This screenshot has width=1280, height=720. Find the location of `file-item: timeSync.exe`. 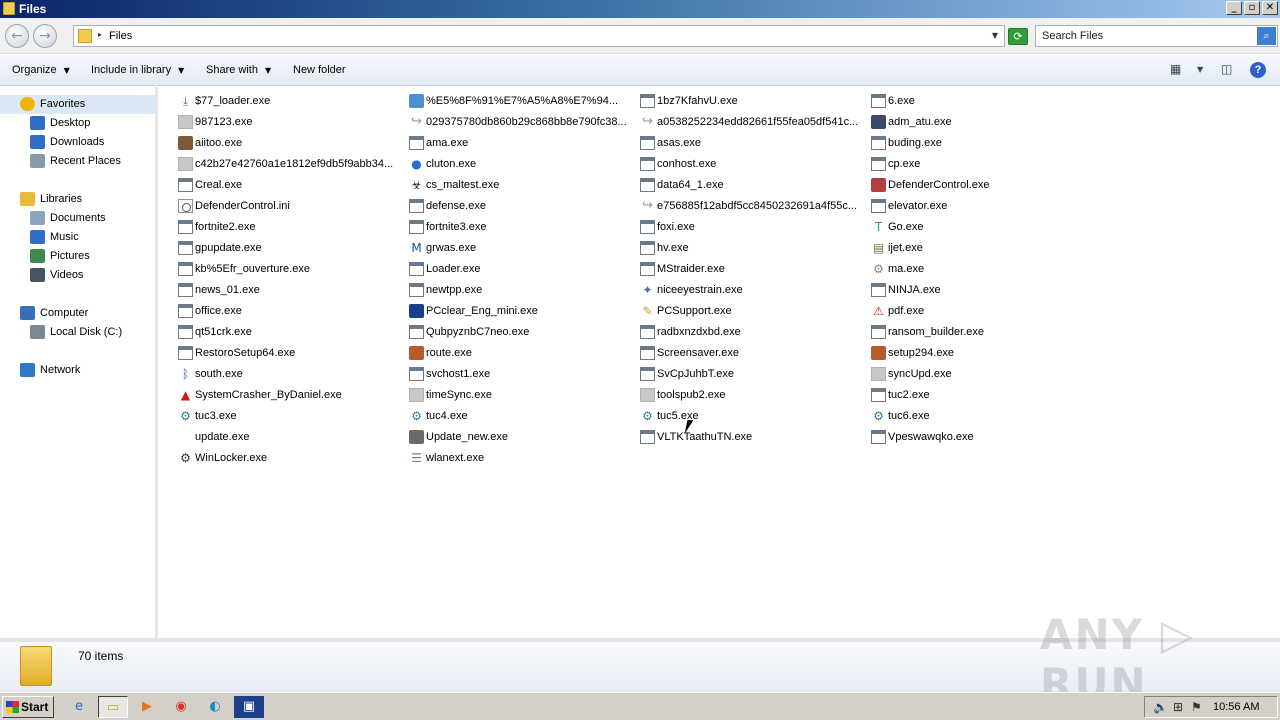

file-item: timeSync.exe is located at coordinates (520, 395).